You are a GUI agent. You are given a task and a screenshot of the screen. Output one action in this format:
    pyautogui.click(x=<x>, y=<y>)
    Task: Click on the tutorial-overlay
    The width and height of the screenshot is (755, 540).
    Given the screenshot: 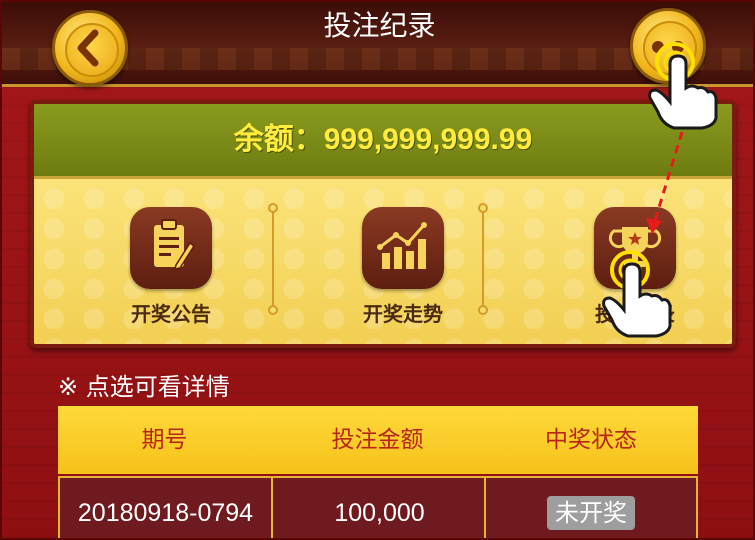 What is the action you would take?
    pyautogui.click(x=660, y=190)
    